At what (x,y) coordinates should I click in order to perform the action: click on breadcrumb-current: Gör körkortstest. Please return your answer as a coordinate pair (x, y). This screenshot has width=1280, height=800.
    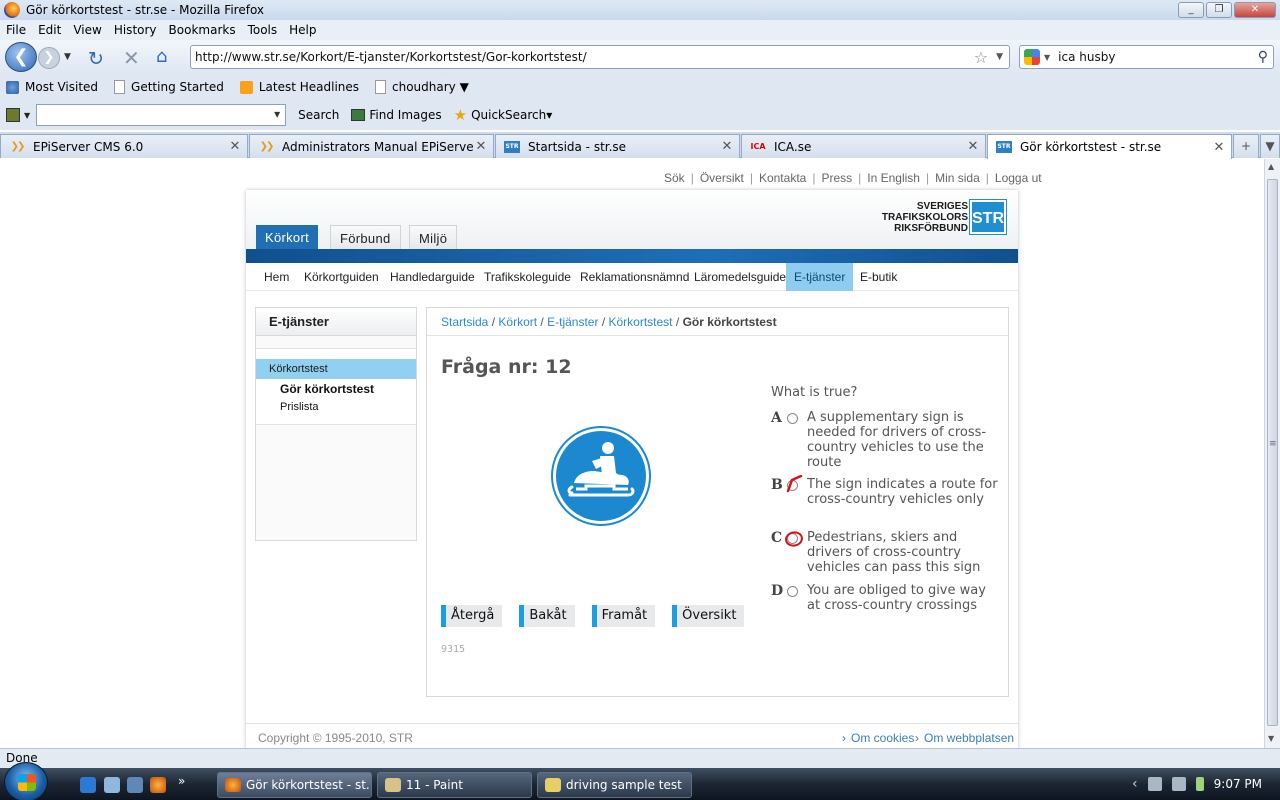
    Looking at the image, I should click on (729, 322).